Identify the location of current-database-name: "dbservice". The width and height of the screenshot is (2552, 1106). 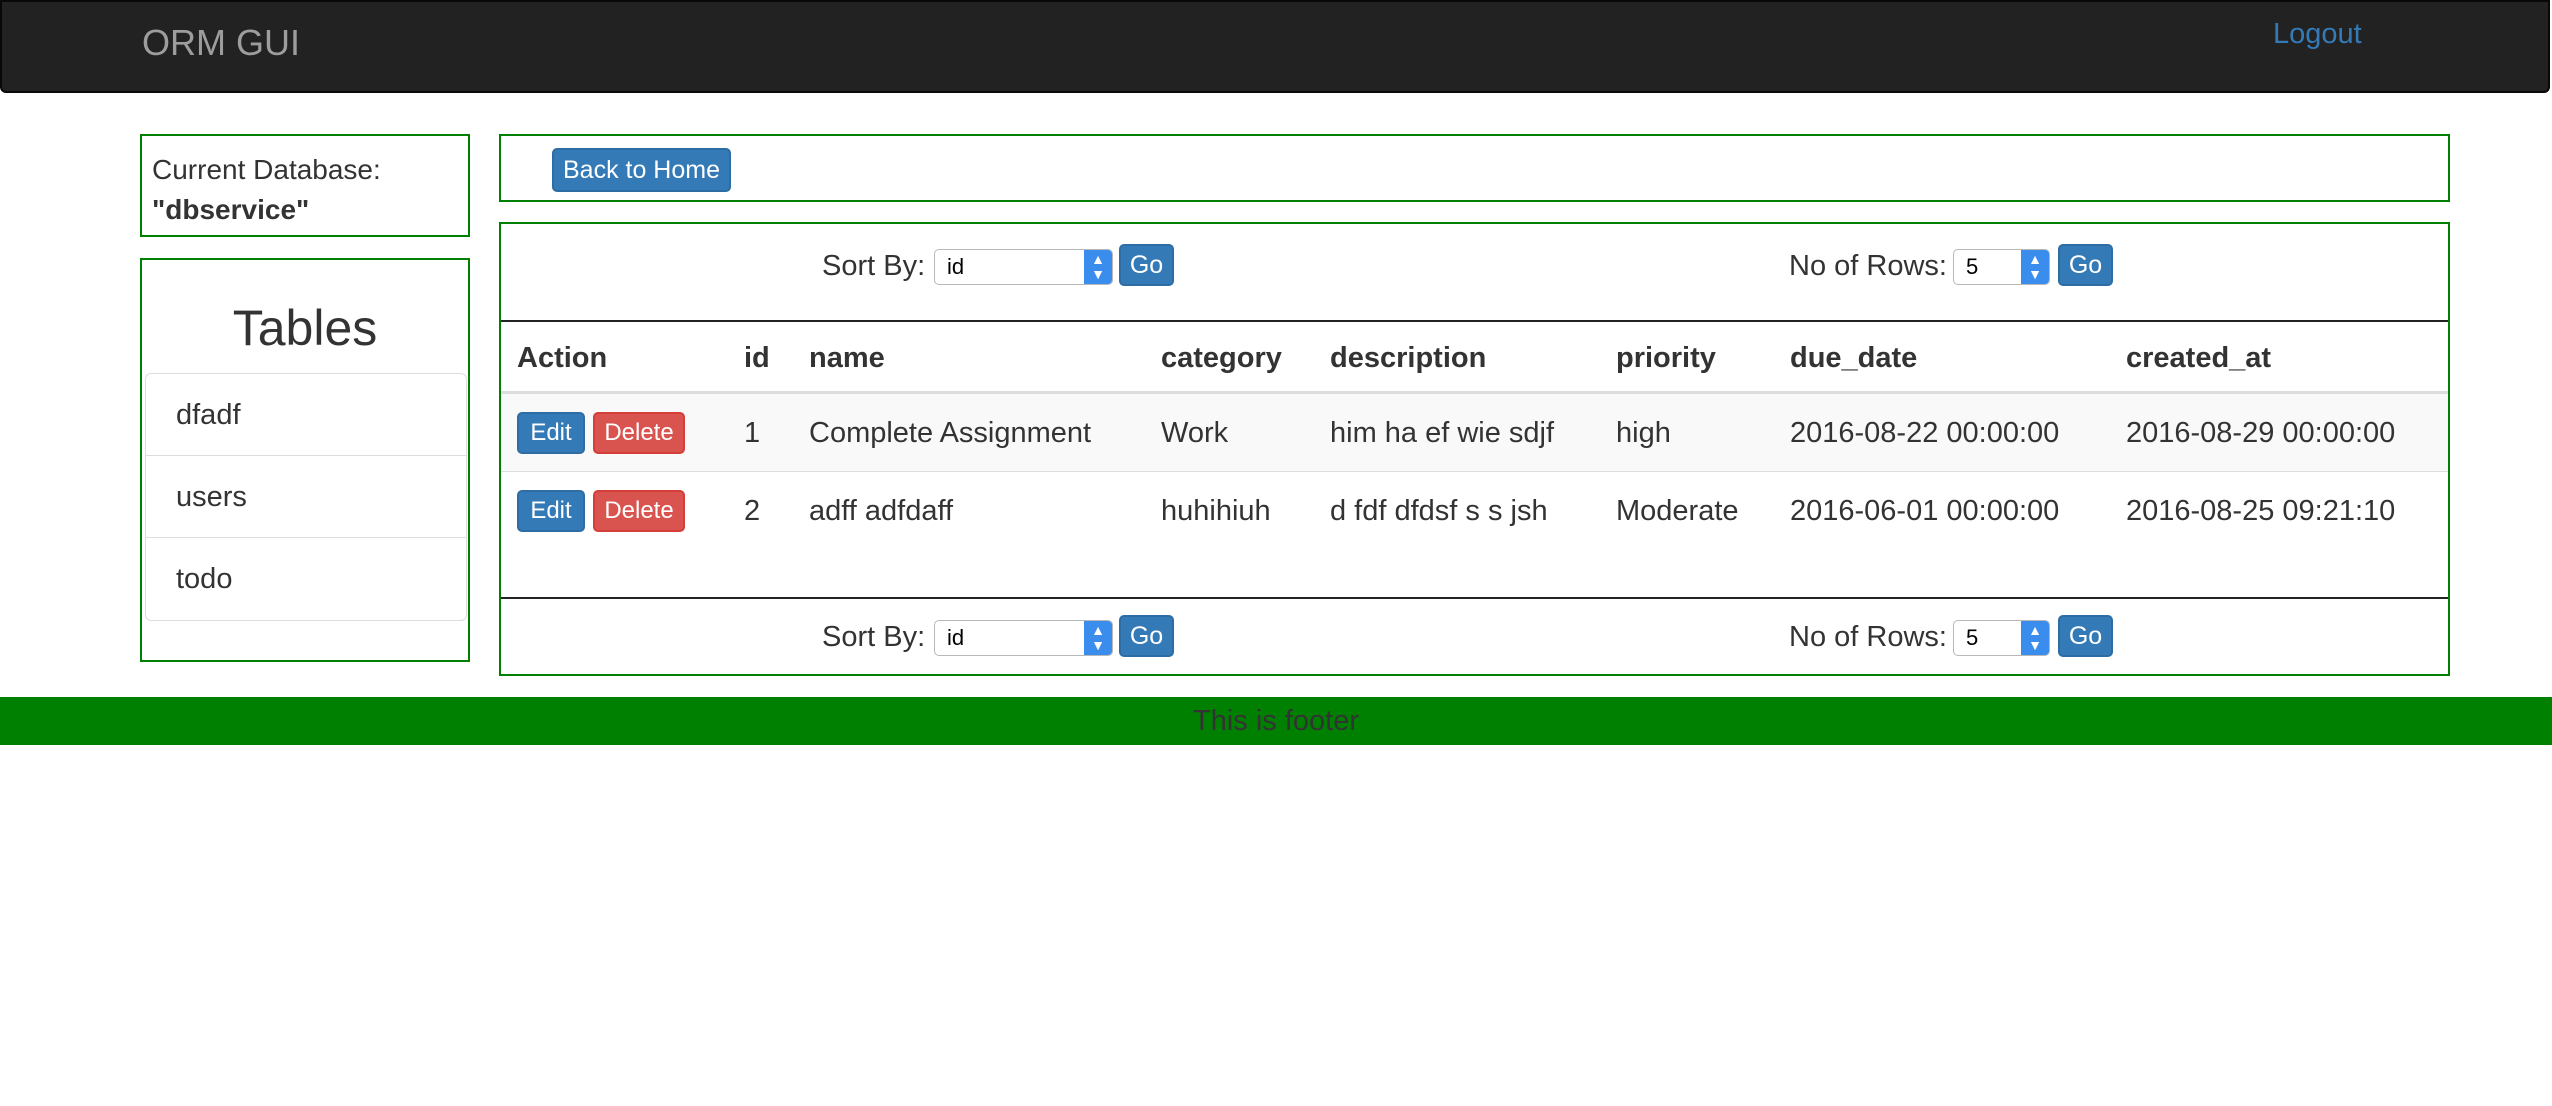
(231, 209).